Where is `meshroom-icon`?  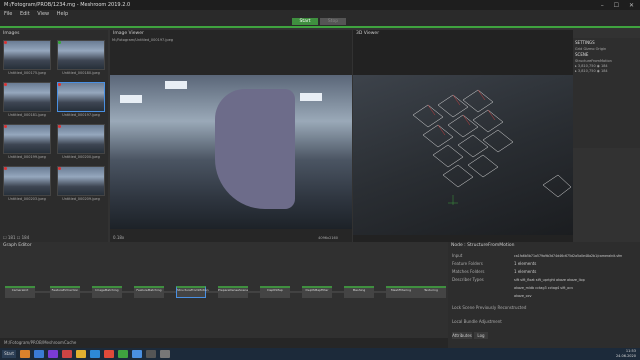
meshroom-icon is located at coordinates (151, 354).